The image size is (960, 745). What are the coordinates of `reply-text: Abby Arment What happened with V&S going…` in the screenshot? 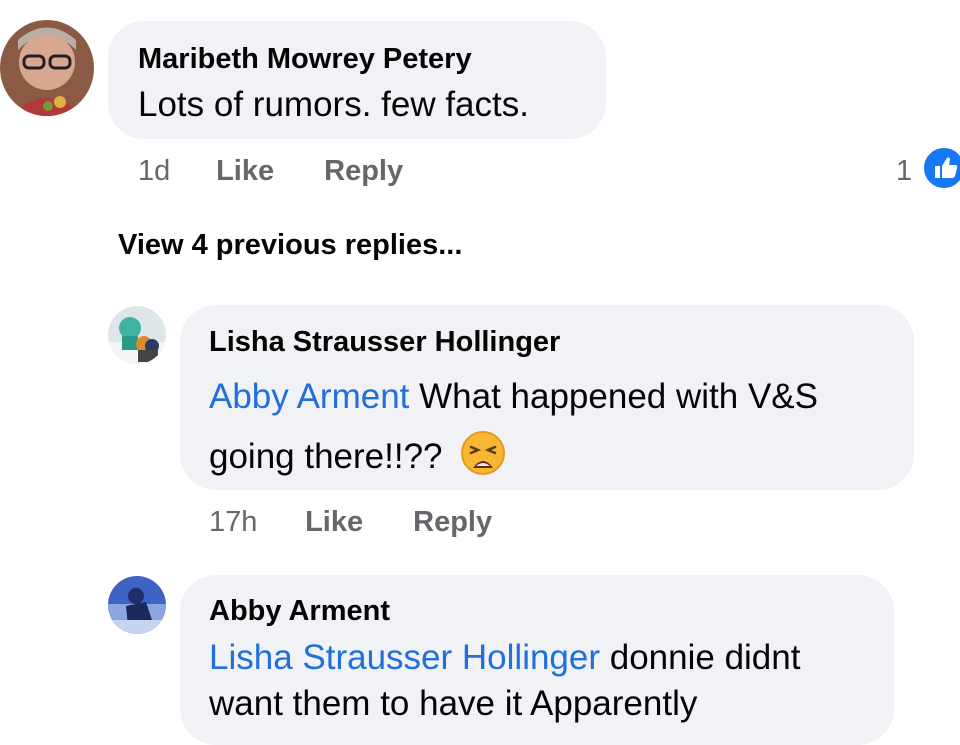 It's located at (513, 427).